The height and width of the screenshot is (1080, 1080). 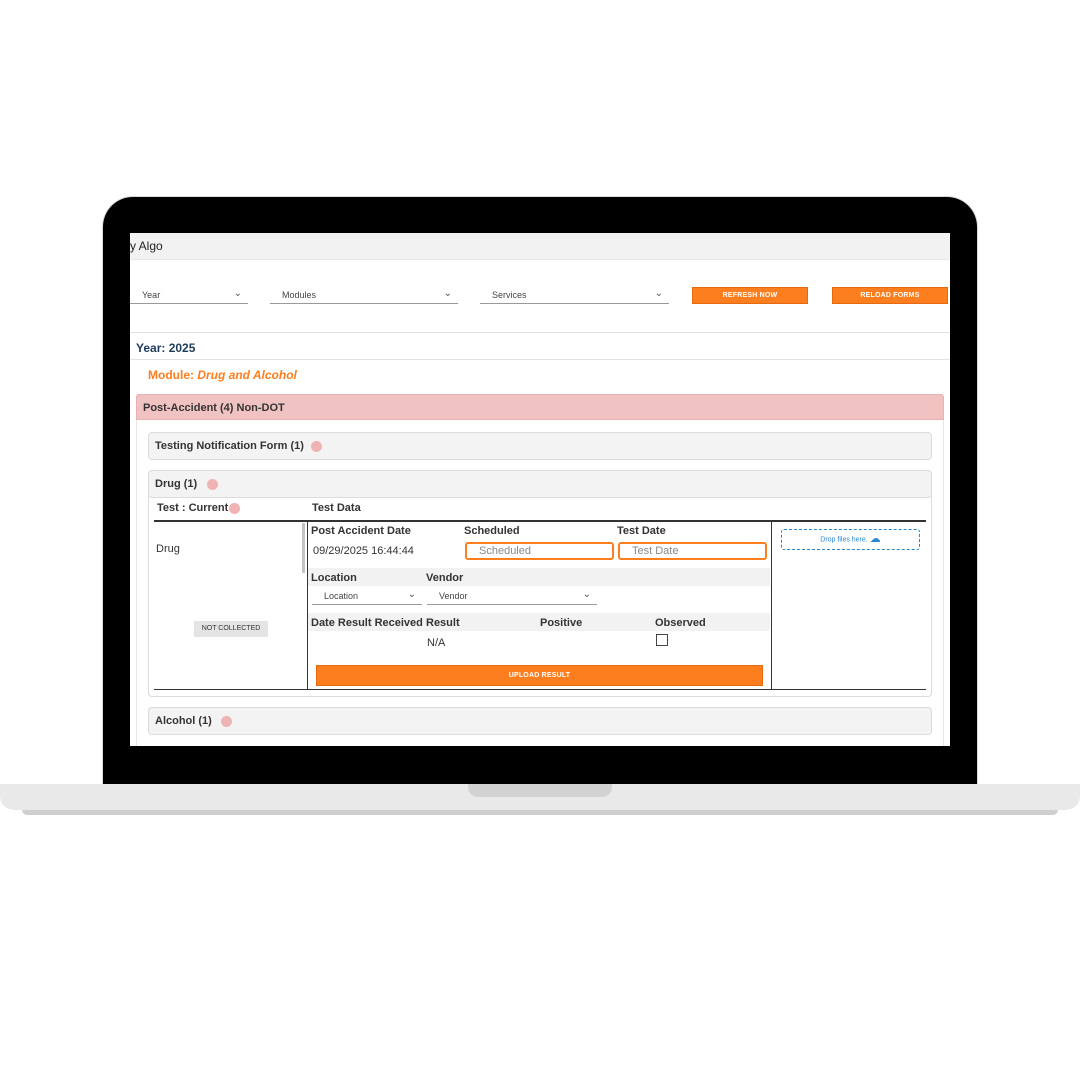 I want to click on row-bg, so click(x=539, y=577).